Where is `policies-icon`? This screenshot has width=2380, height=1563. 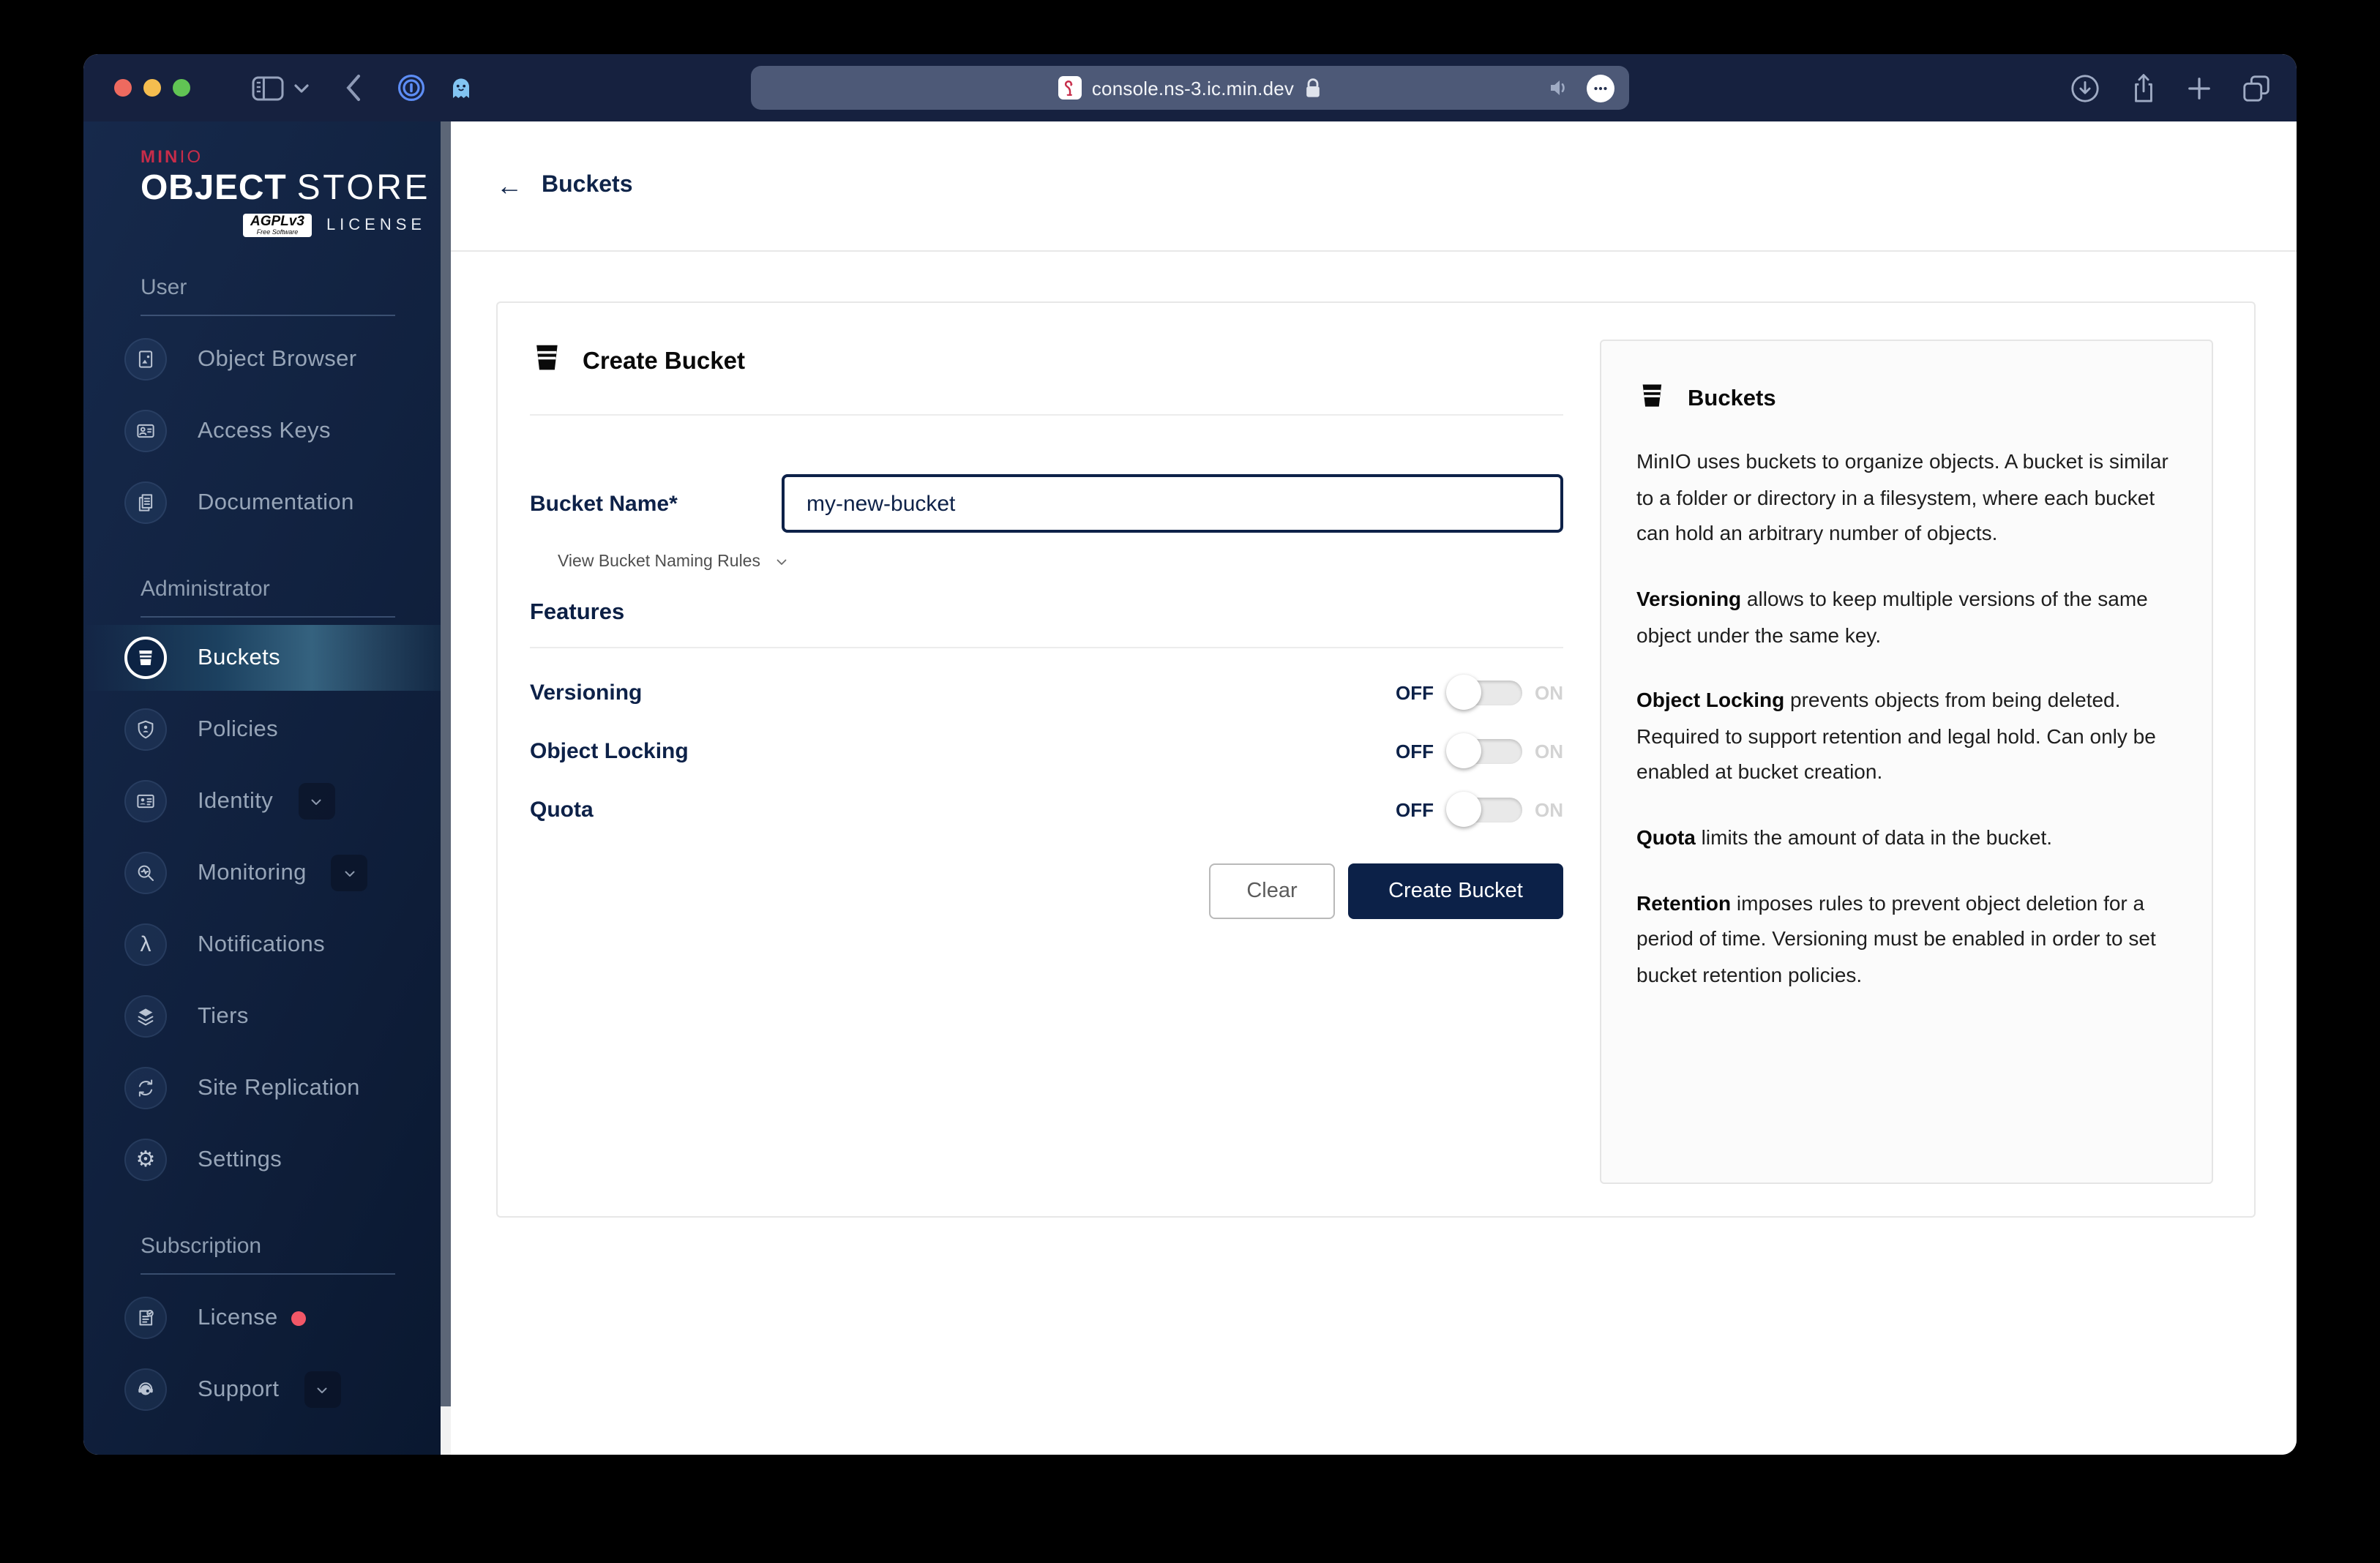
policies-icon is located at coordinates (145, 729).